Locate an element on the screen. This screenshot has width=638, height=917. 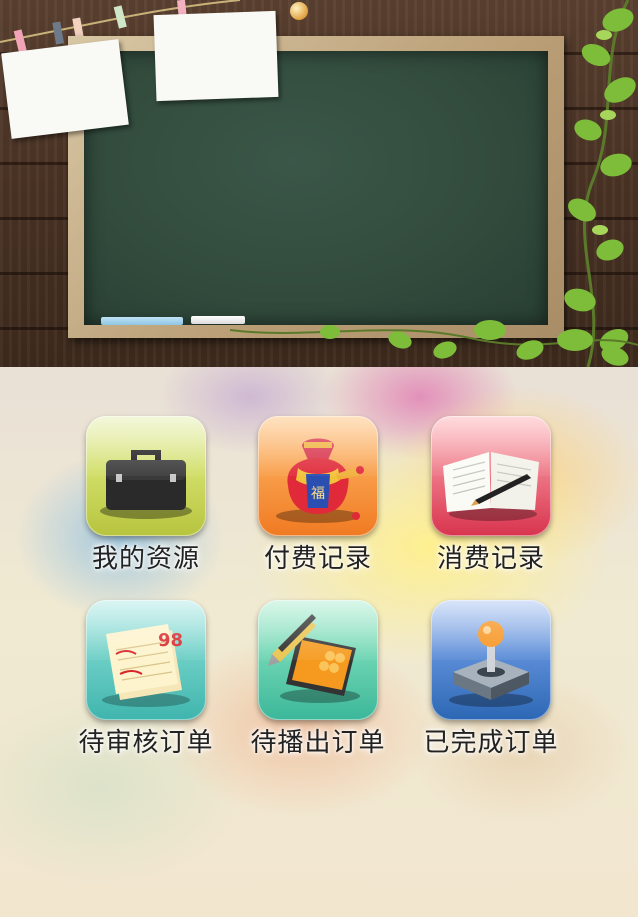
svg-text: 福 is located at coordinates (318, 494).